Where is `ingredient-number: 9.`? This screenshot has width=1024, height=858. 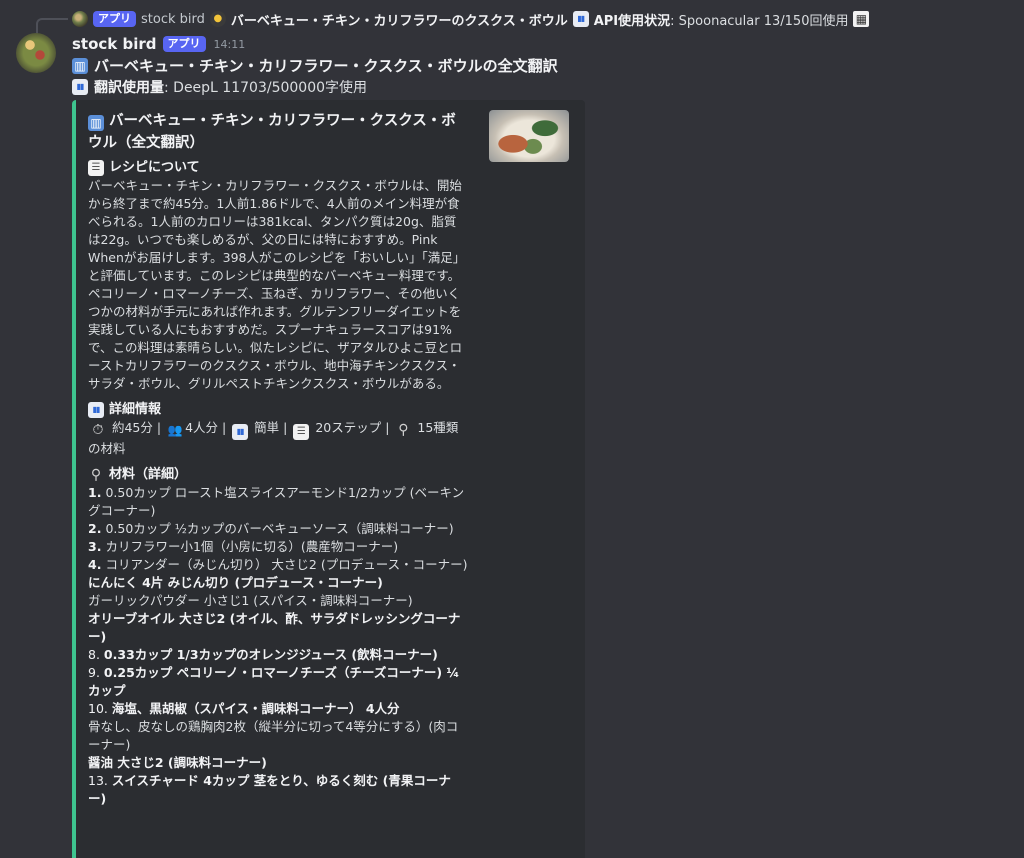
ingredient-number: 9. is located at coordinates (94, 672).